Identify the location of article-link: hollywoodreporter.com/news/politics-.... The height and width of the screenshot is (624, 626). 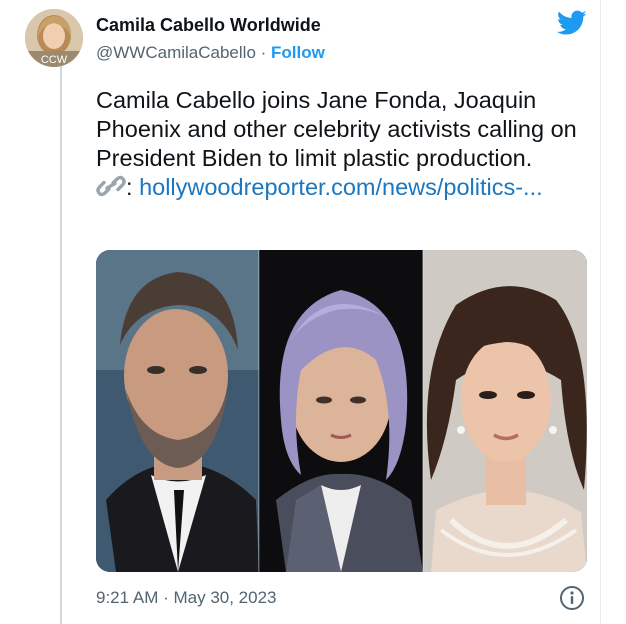
(341, 187).